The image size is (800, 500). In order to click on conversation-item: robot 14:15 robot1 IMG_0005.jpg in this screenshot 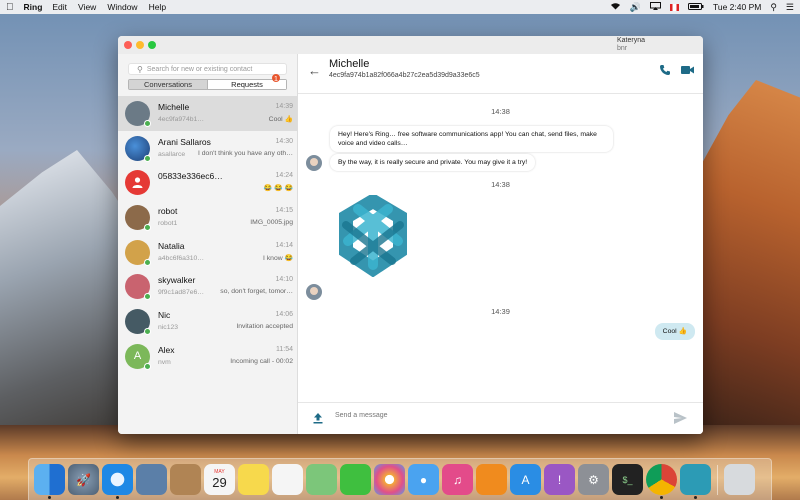, I will do `click(207, 217)`.